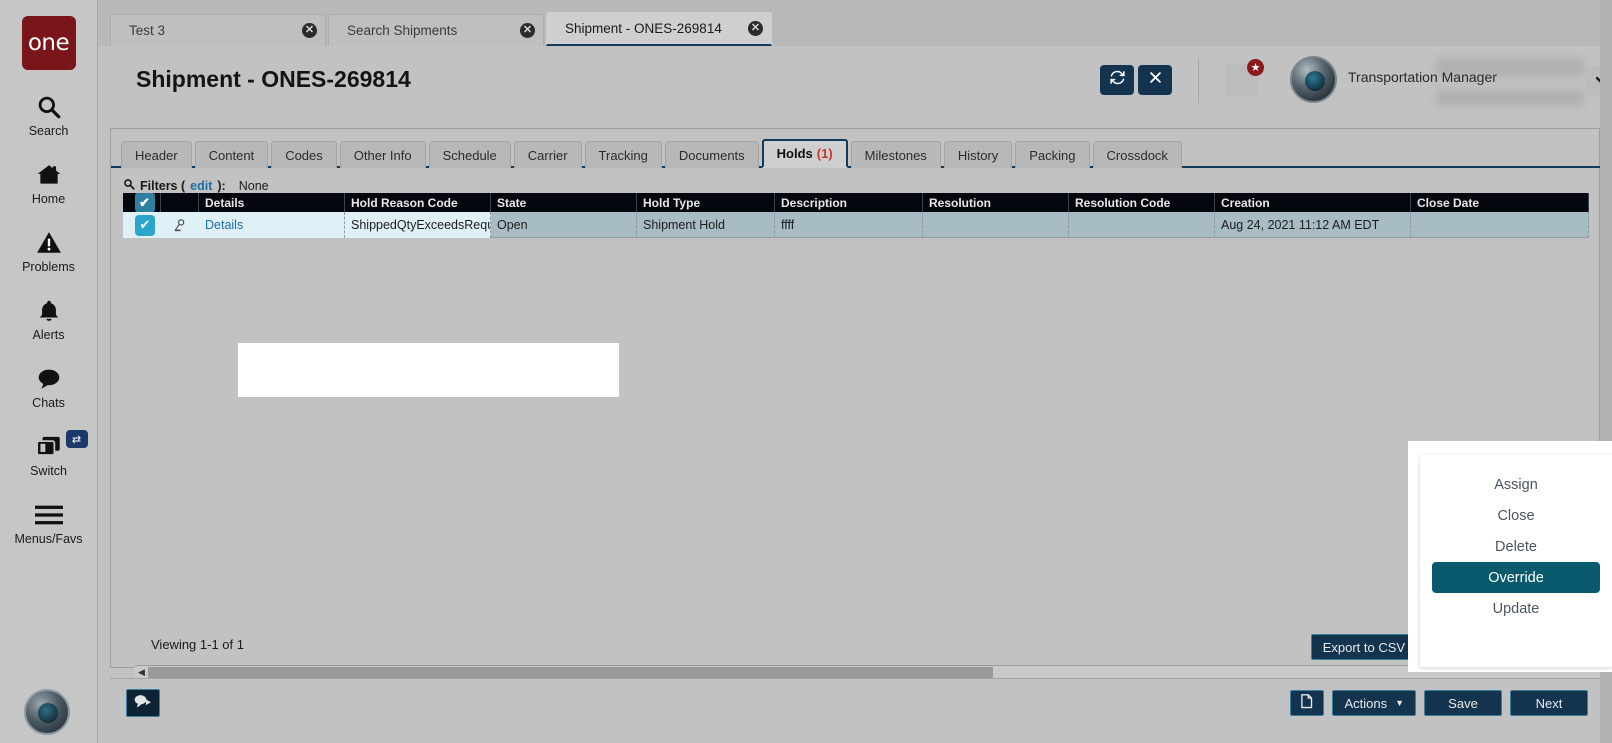 This screenshot has height=743, width=1612. I want to click on menu-item-update: Update, so click(1516, 608).